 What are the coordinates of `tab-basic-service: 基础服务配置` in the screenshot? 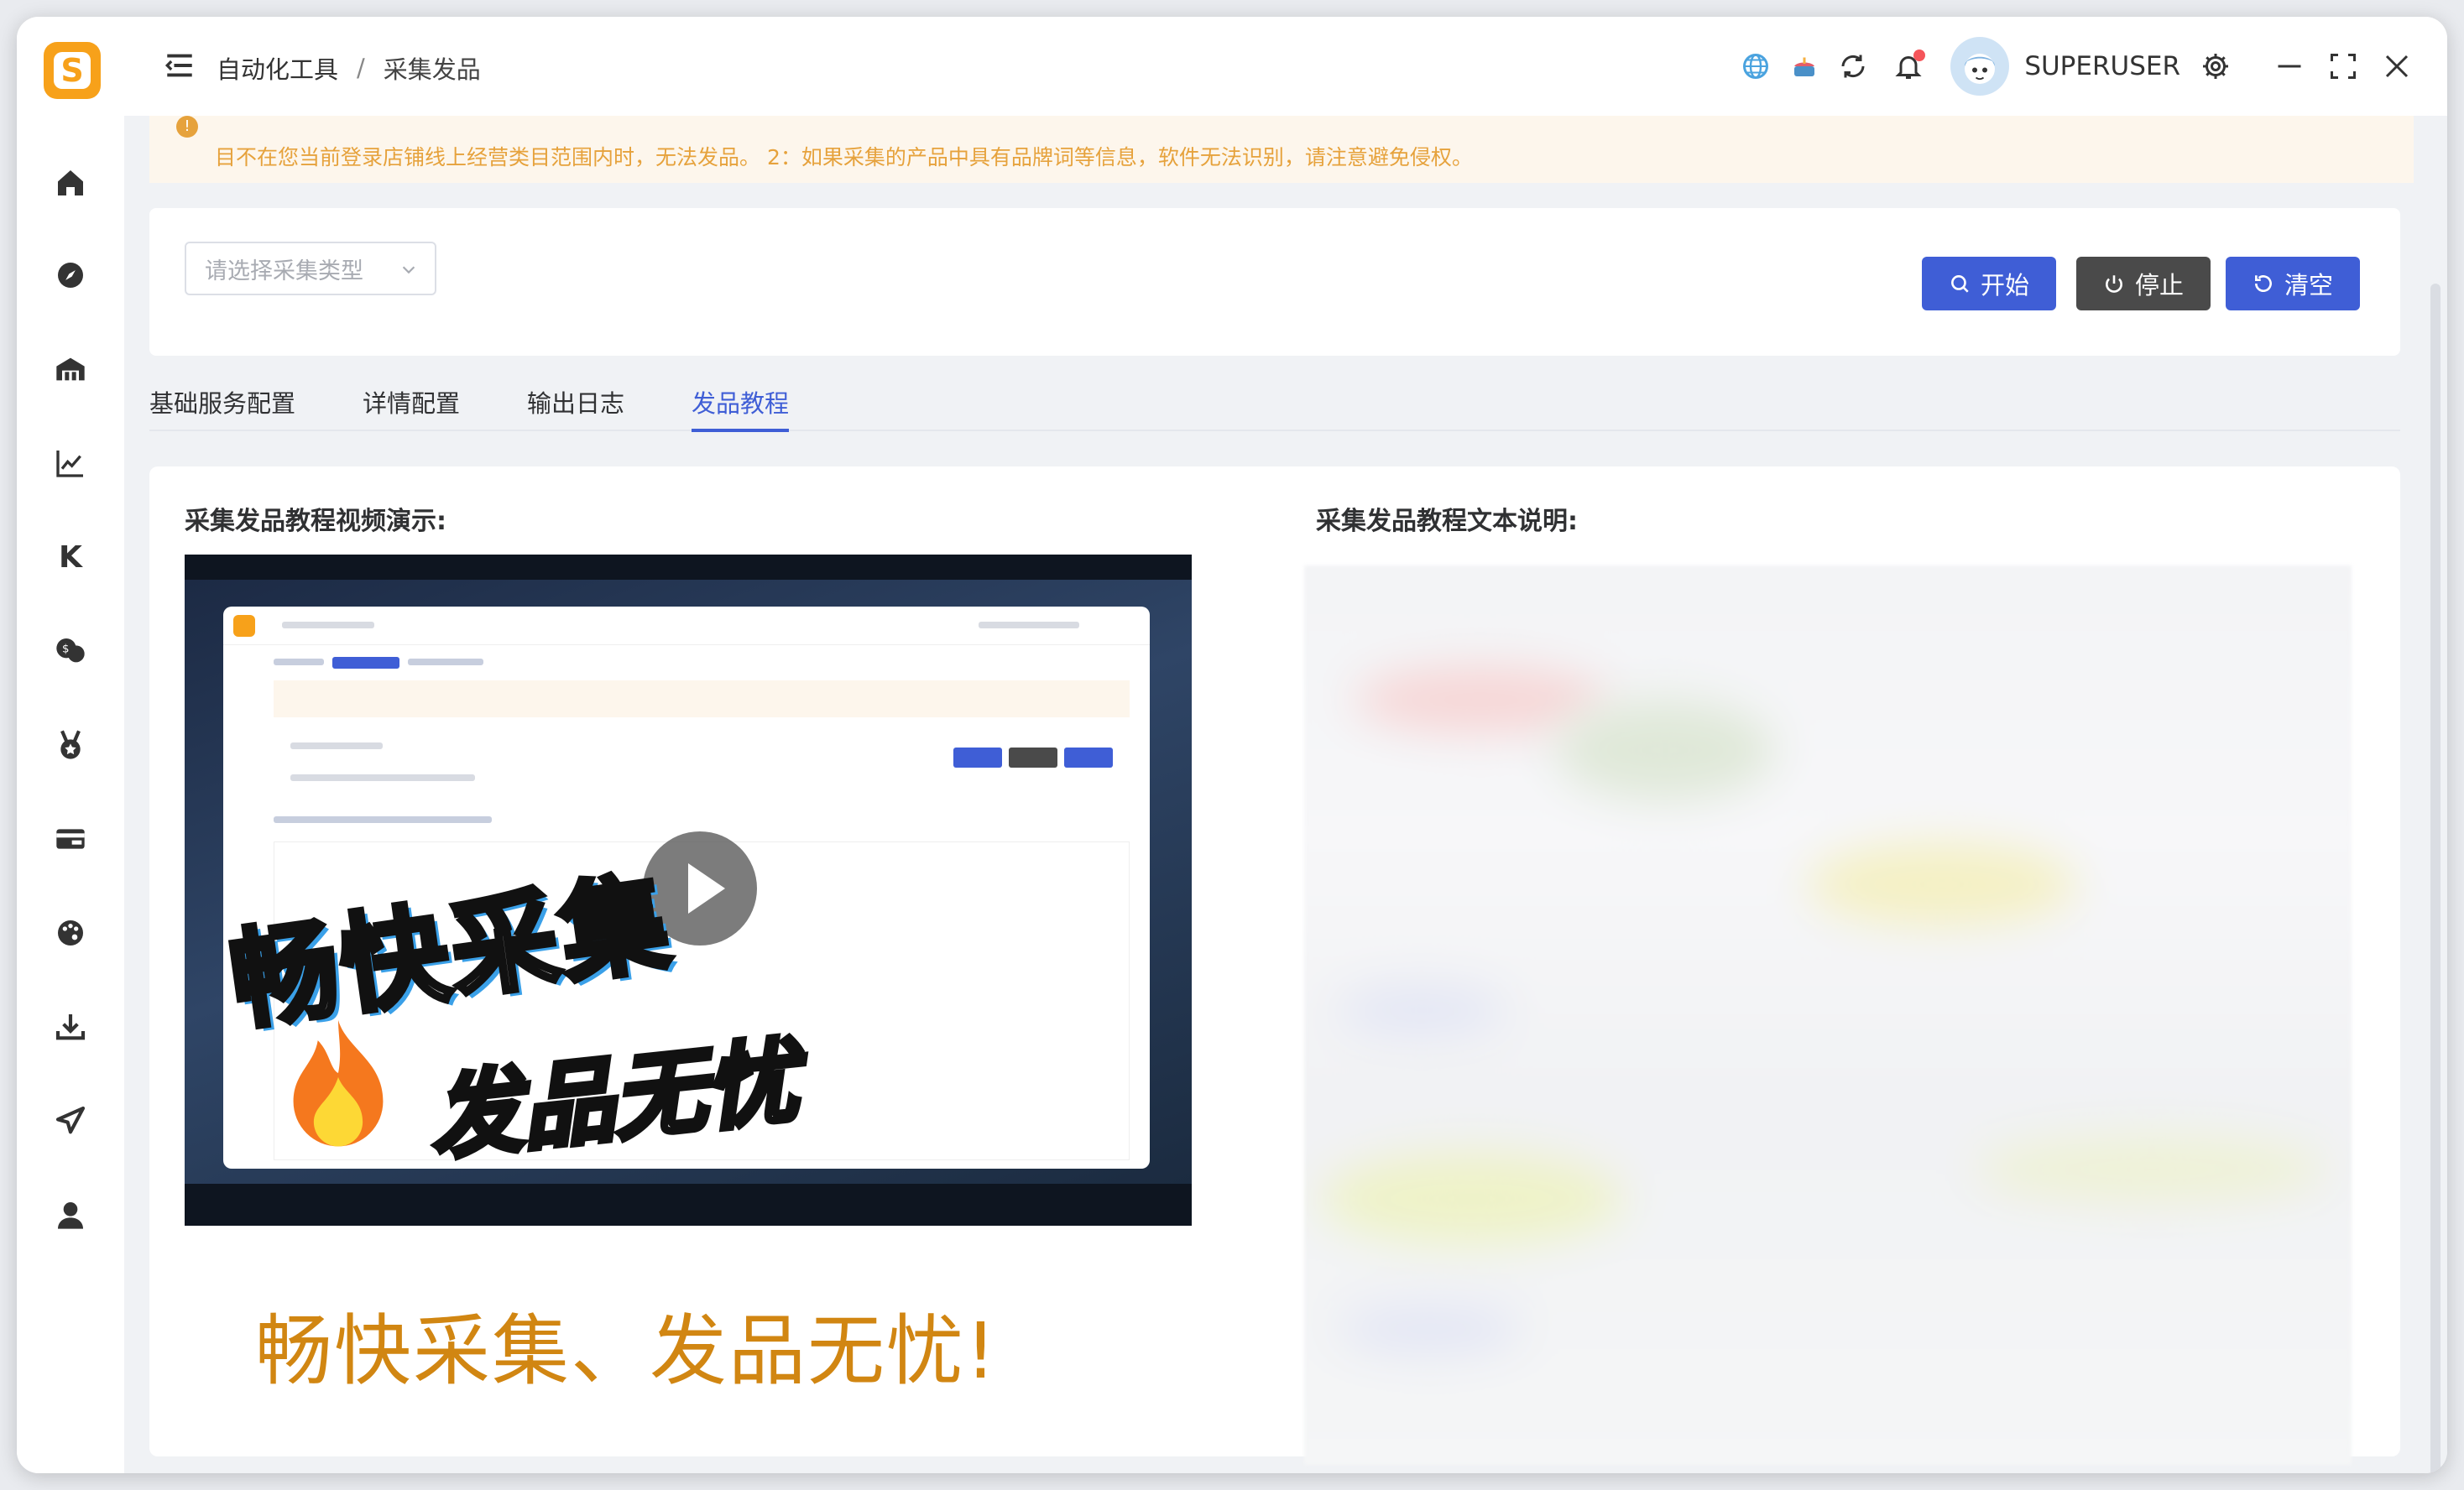 It's located at (222, 407).